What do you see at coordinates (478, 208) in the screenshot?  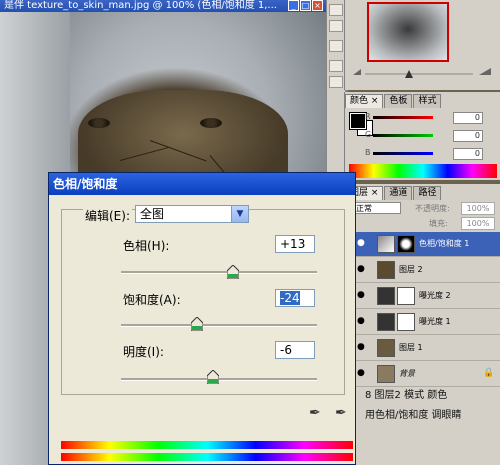 I see `opacity-input: 100%` at bounding box center [478, 208].